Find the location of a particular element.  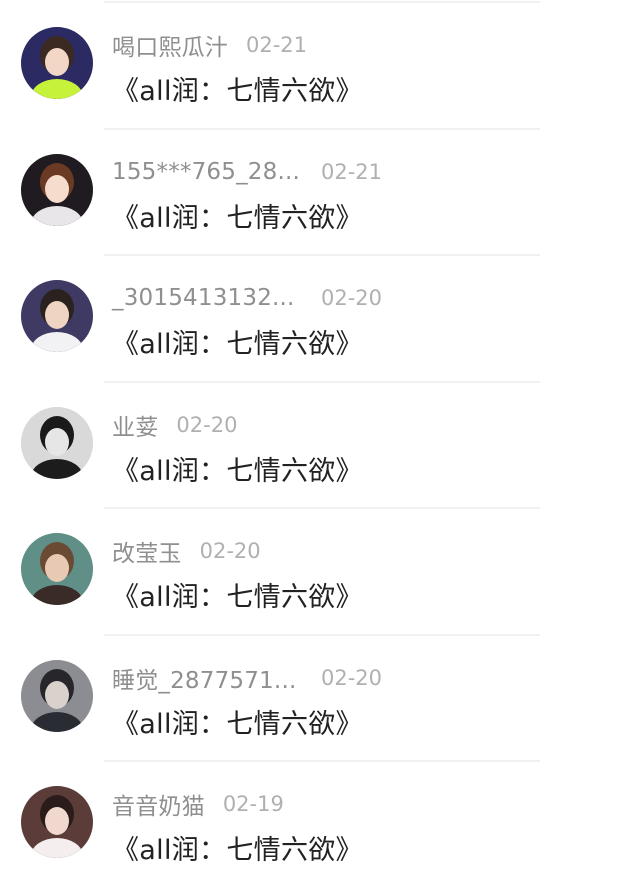

comment-item: 喝口熙瓜汁 02-21 《all润：七情六欲》 is located at coordinates (320, 66).